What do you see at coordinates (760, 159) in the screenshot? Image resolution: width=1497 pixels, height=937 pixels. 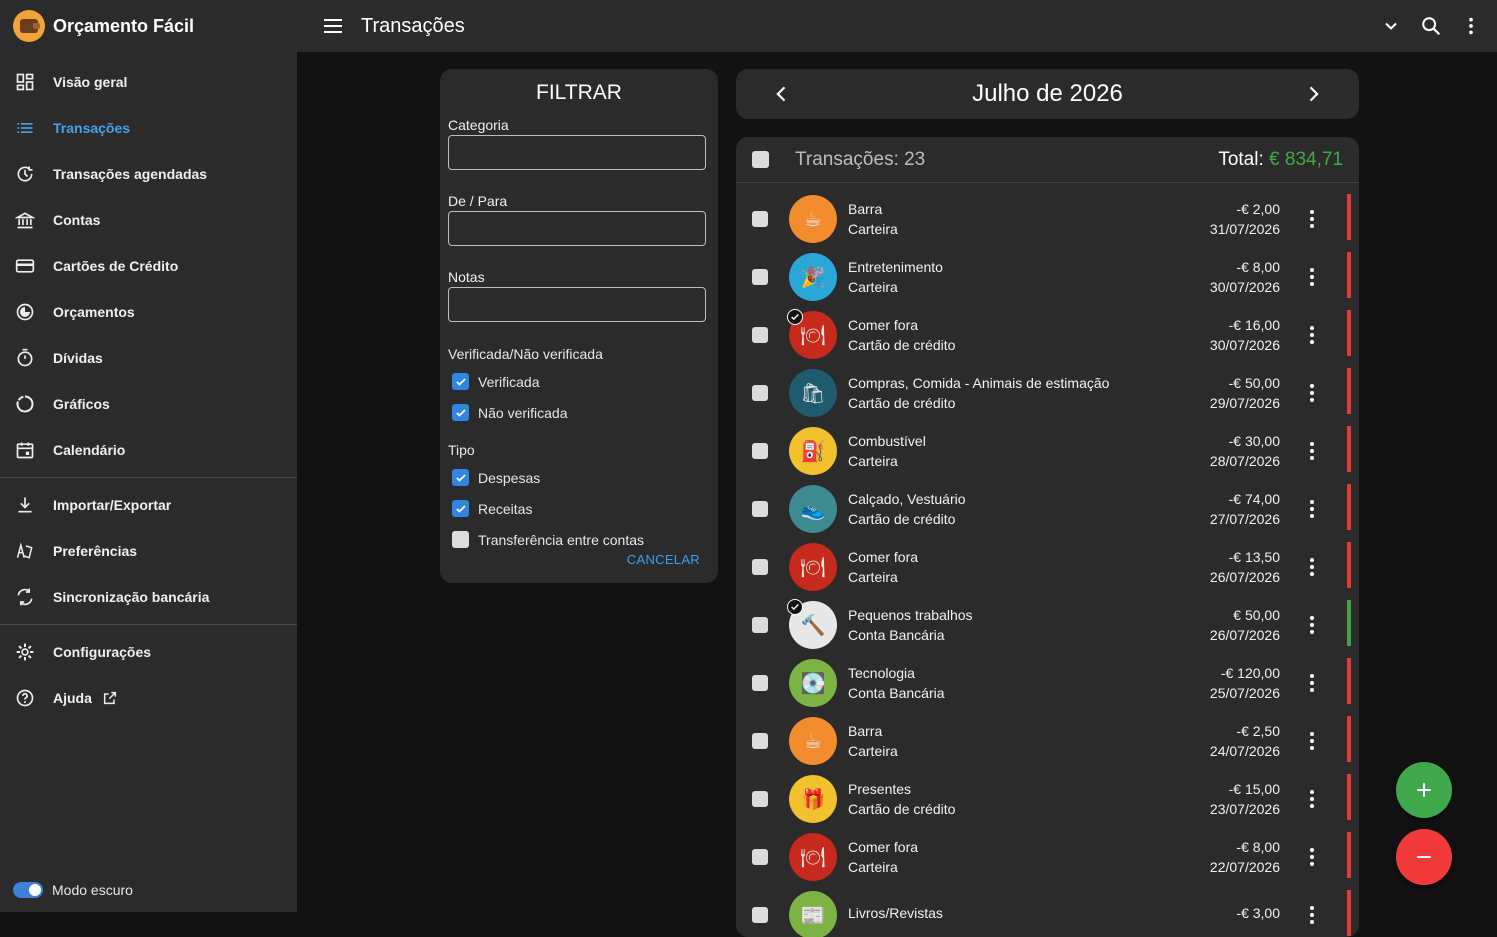 I see `select-all-checkbox` at bounding box center [760, 159].